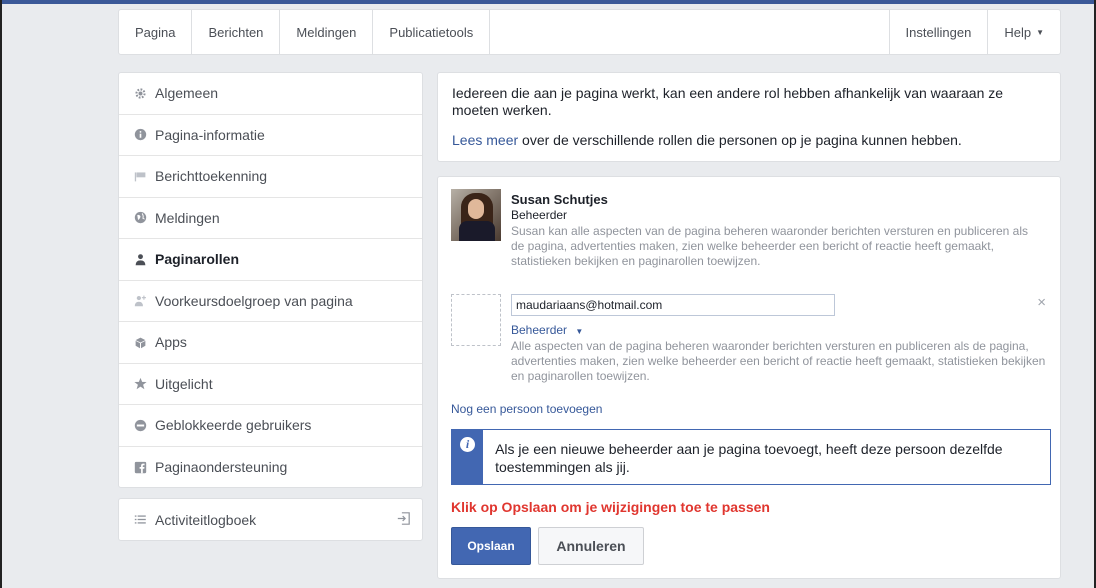  I want to click on sidebar-item-label: Geblokkeerde gebruikers, so click(233, 425).